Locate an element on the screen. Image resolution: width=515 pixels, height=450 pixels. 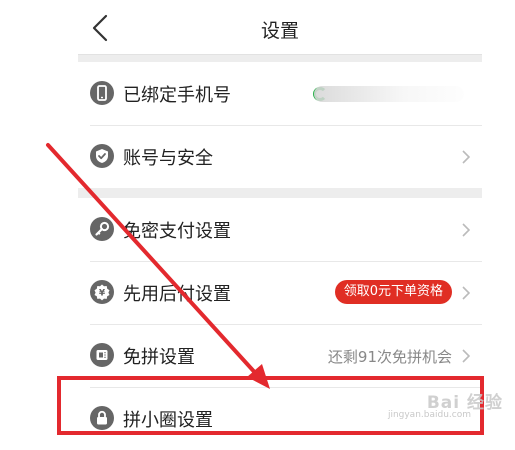
account-security-row: 账号与安全 is located at coordinates (280, 156).